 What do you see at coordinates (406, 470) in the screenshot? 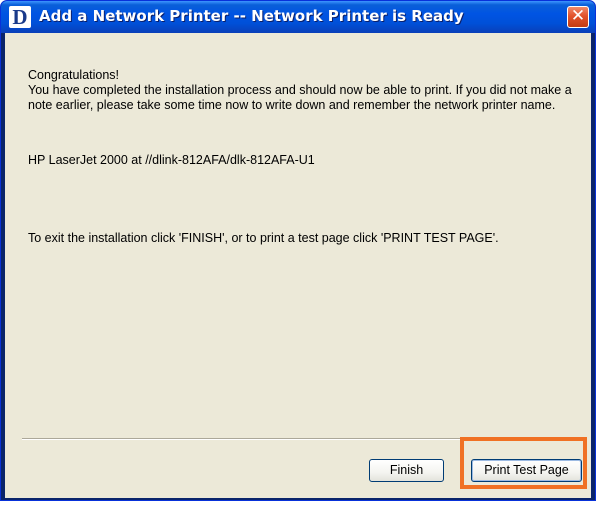
I see `finish-button: Finish` at bounding box center [406, 470].